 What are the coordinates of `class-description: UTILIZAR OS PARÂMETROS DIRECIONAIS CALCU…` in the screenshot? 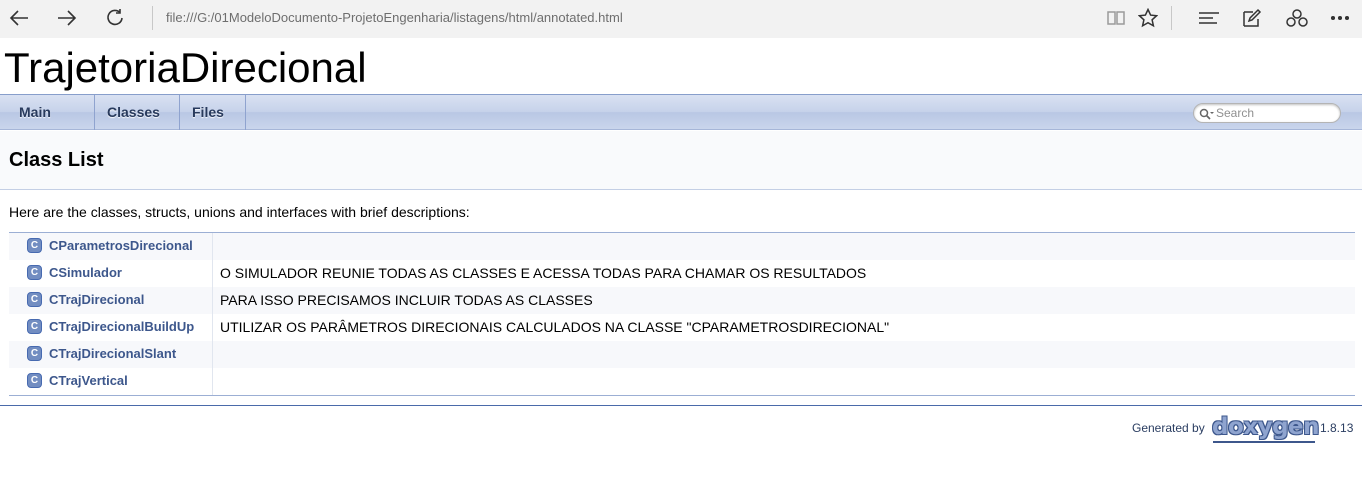 It's located at (555, 327).